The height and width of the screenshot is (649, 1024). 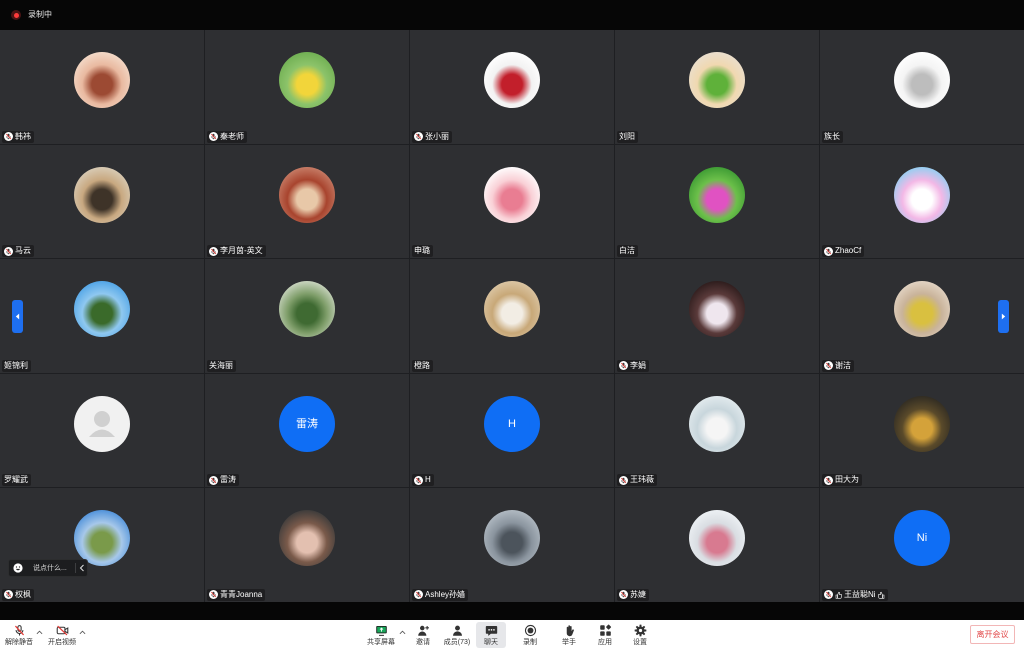 I want to click on start-video-button: 开启视频, so click(x=62, y=634).